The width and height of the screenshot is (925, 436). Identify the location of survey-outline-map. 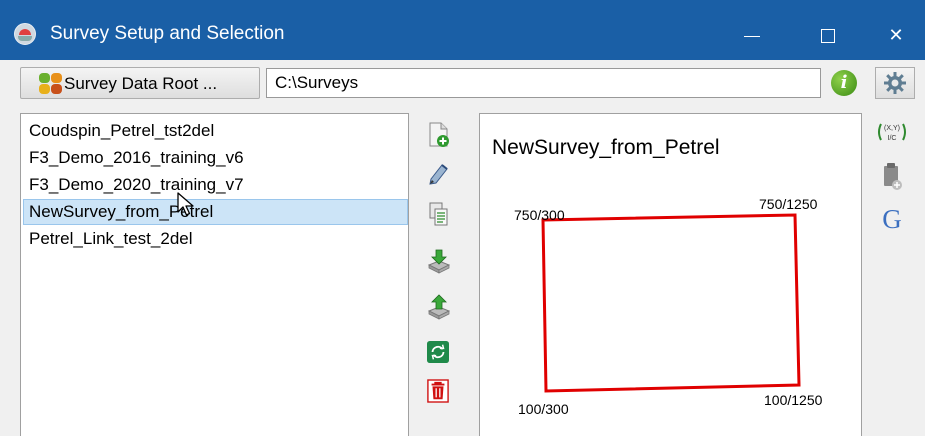
(671, 303).